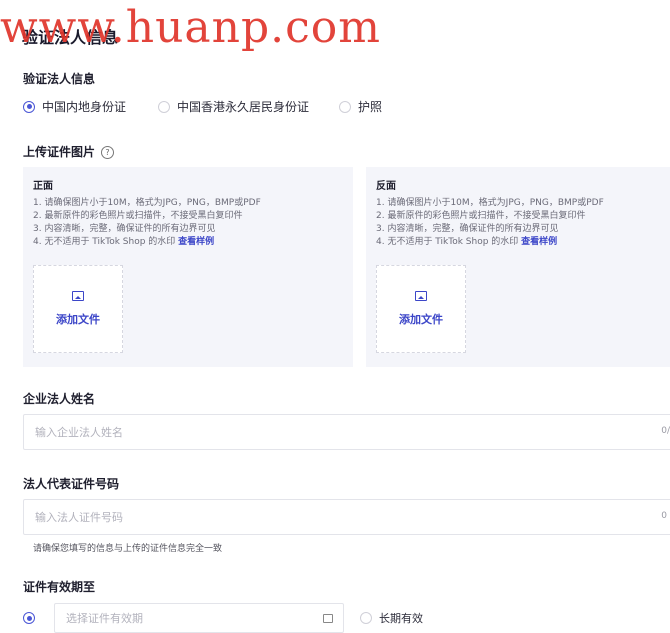  What do you see at coordinates (490, 203) in the screenshot?
I see `back-rule-1: 1. 请确保图片小于10M，格式为JPG，PNG，BMP或PDF` at bounding box center [490, 203].